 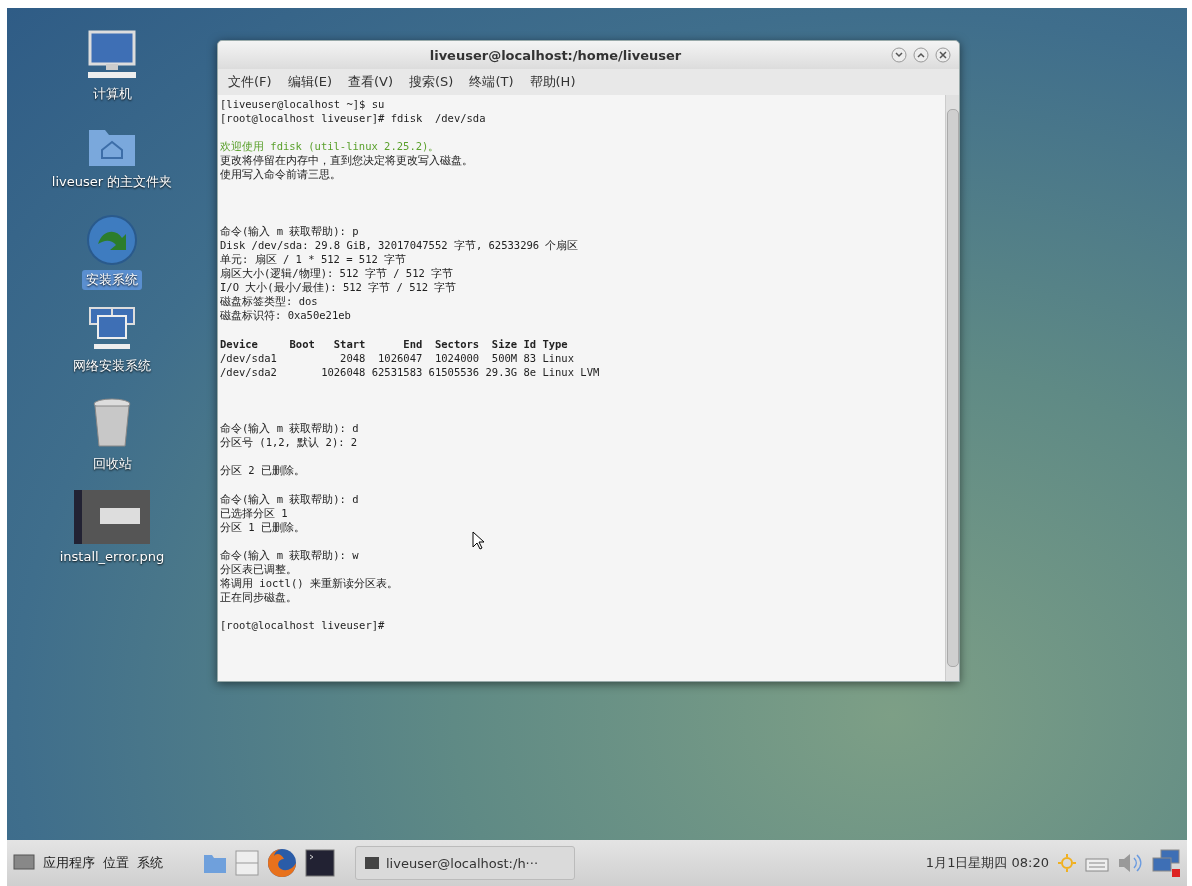 I want to click on speaker-icon, so click(x=1130, y=863).